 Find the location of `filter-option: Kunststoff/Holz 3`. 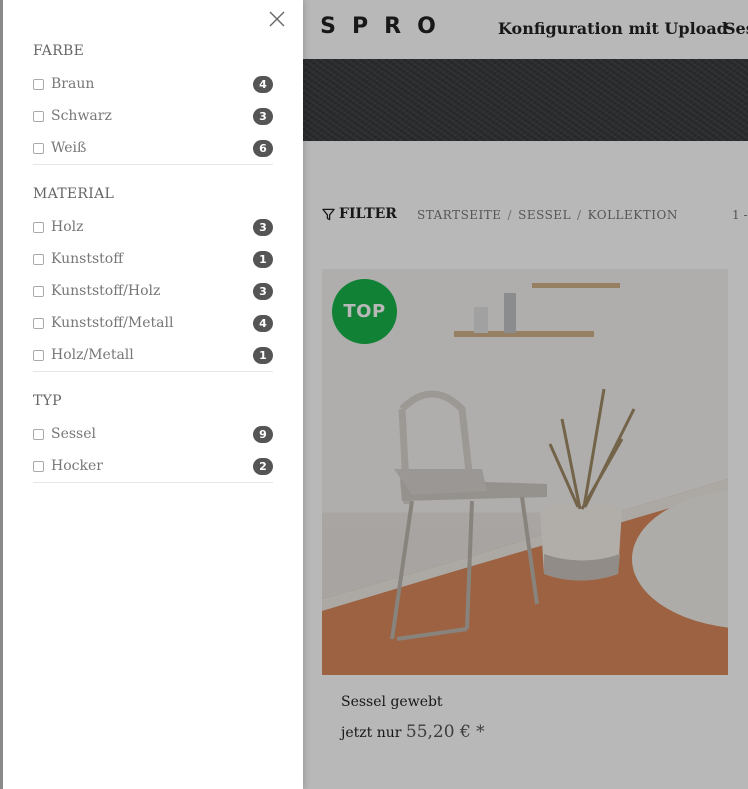

filter-option: Kunststoff/Holz 3 is located at coordinates (153, 291).